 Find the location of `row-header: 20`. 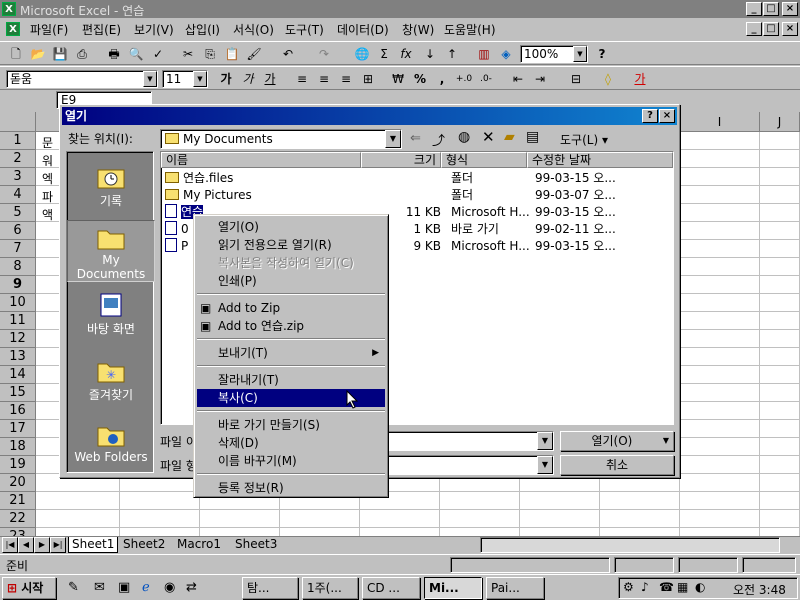

row-header: 20 is located at coordinates (18, 483).